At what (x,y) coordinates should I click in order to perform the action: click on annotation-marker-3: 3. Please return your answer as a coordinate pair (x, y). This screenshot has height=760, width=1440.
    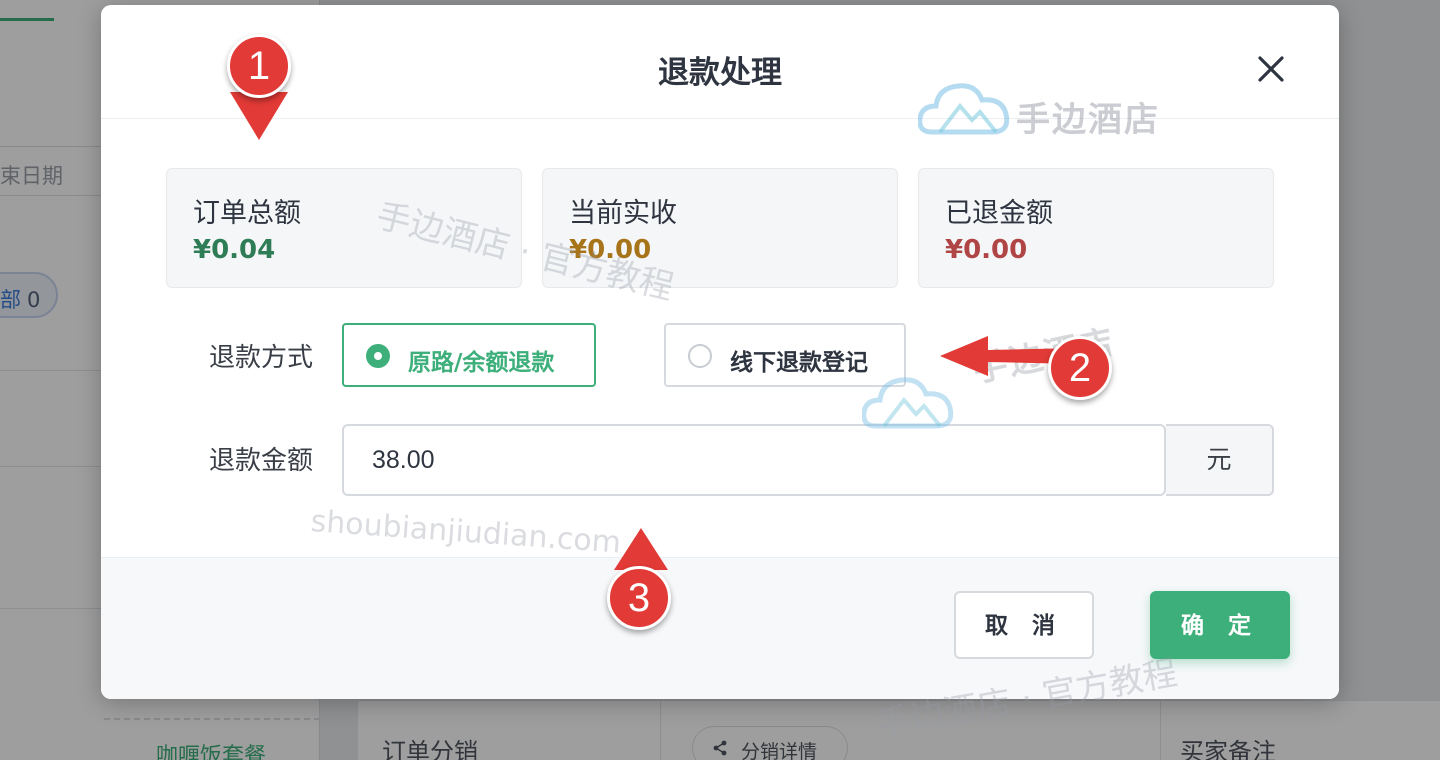
    Looking at the image, I should click on (639, 598).